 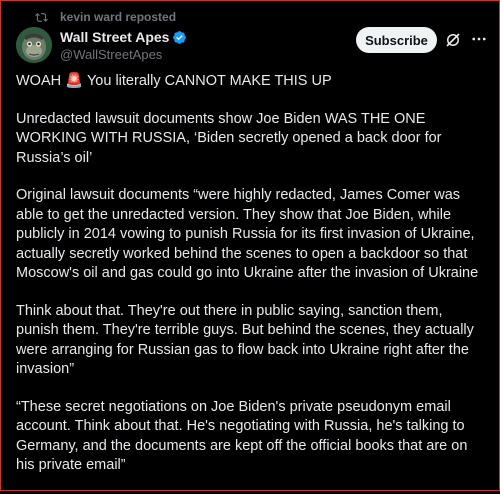 I want to click on repost-text: kevin ward reposted, so click(x=118, y=17).